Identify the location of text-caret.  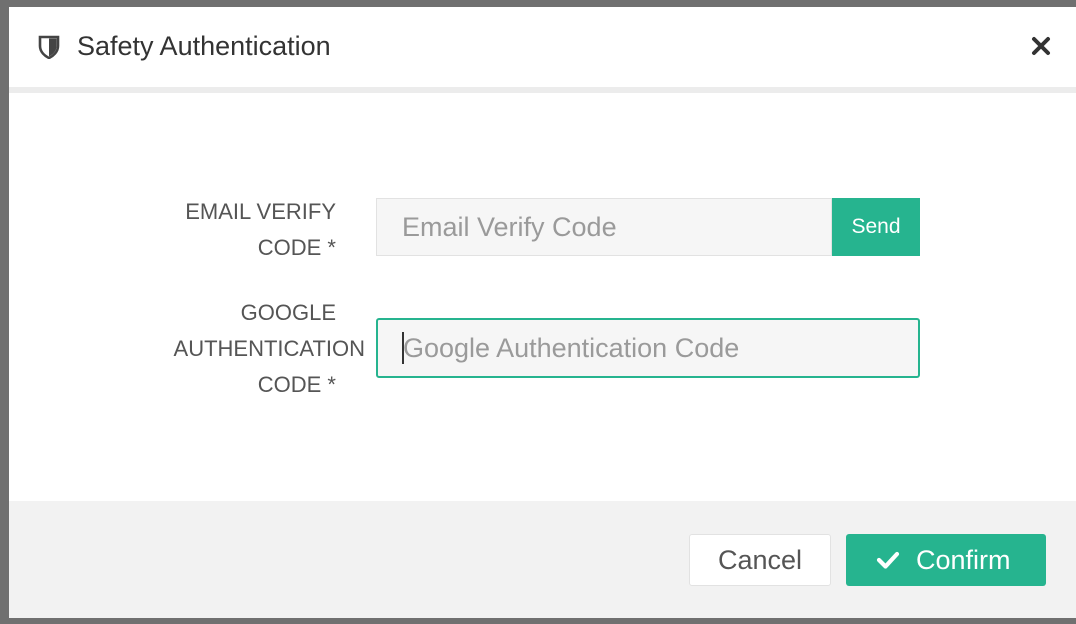
(403, 348).